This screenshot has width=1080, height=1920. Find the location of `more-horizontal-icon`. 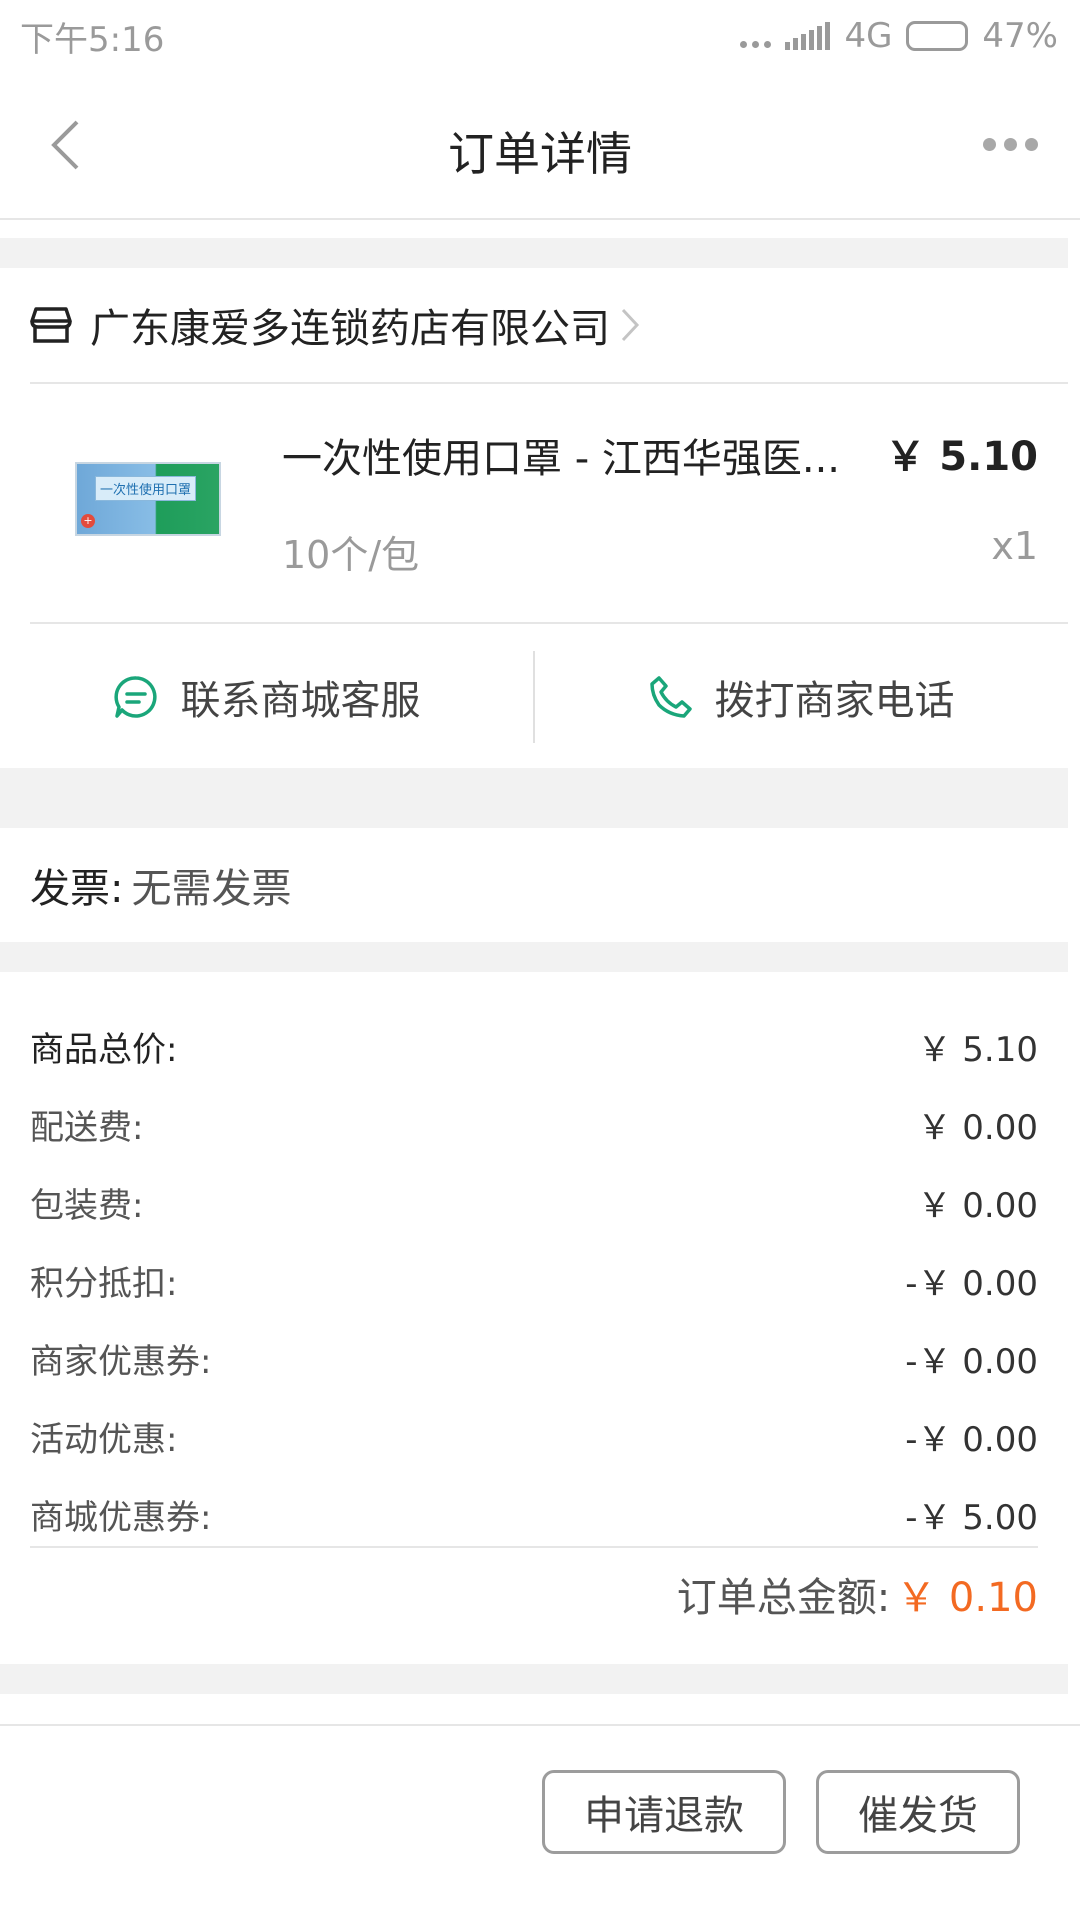

more-horizontal-icon is located at coordinates (989, 144).